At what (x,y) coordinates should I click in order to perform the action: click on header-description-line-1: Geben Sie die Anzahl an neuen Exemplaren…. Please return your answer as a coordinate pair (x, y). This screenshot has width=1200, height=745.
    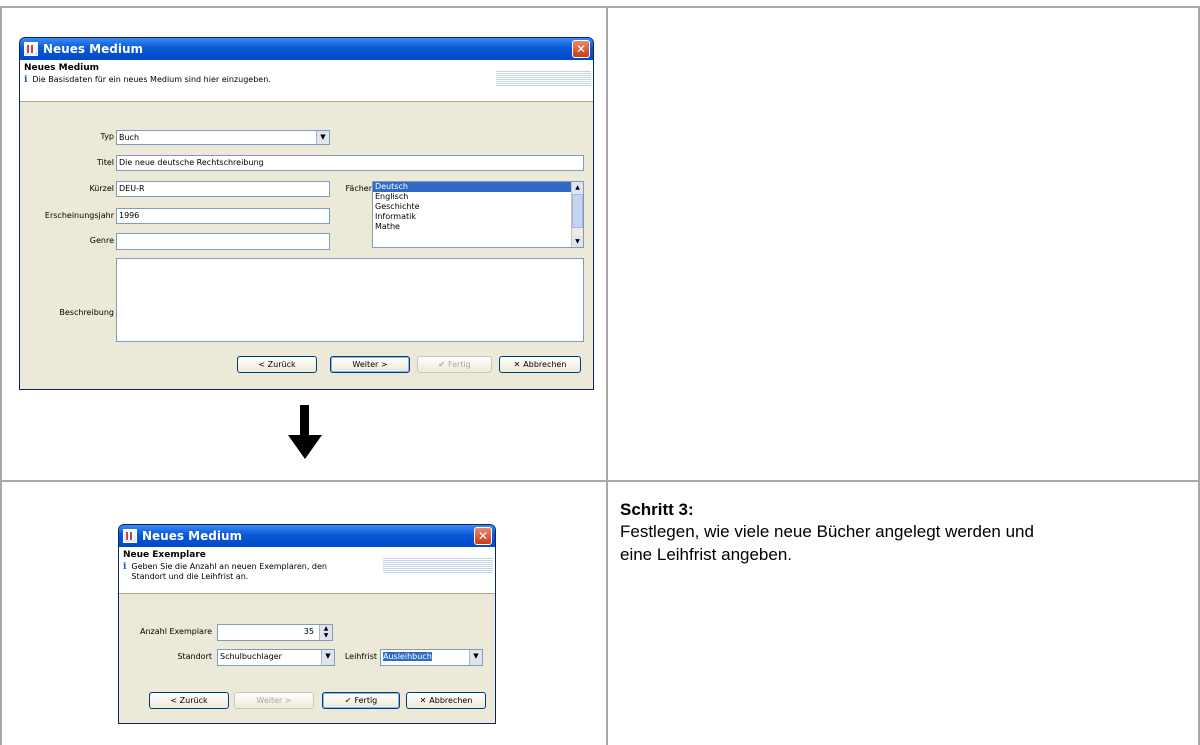
    Looking at the image, I should click on (229, 566).